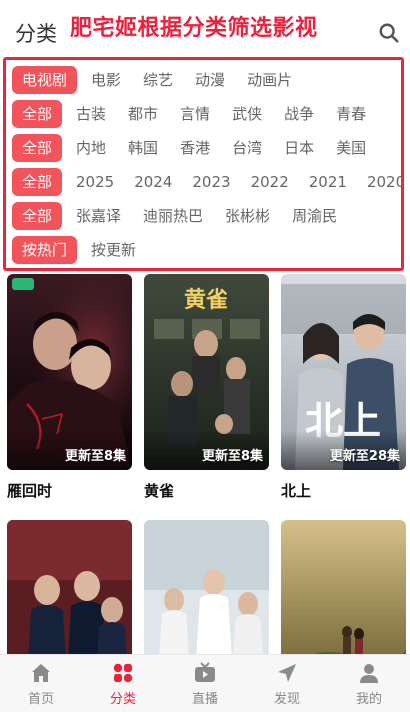 This screenshot has height=712, width=410. What do you see at coordinates (155, 182) in the screenshot?
I see `filter-chip: 2024` at bounding box center [155, 182].